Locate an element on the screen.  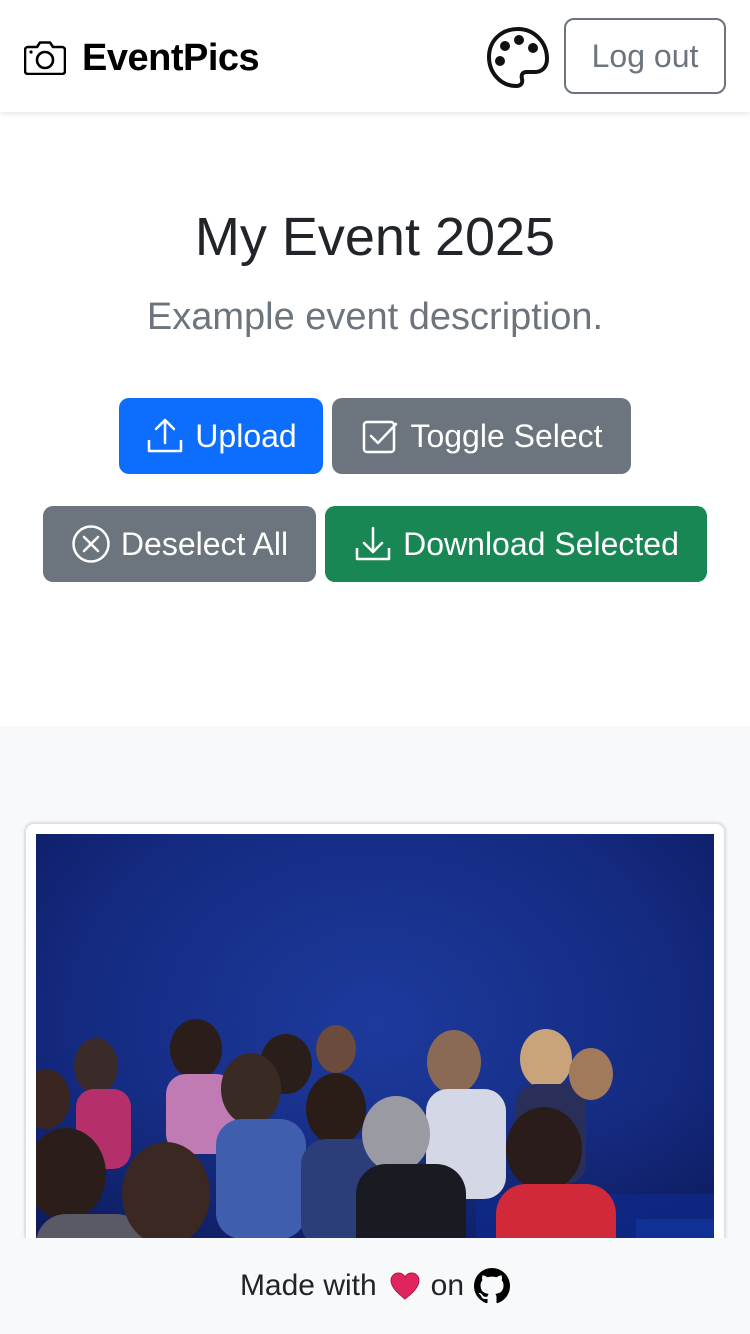
download-selected-button: Download Selected is located at coordinates (516, 544).